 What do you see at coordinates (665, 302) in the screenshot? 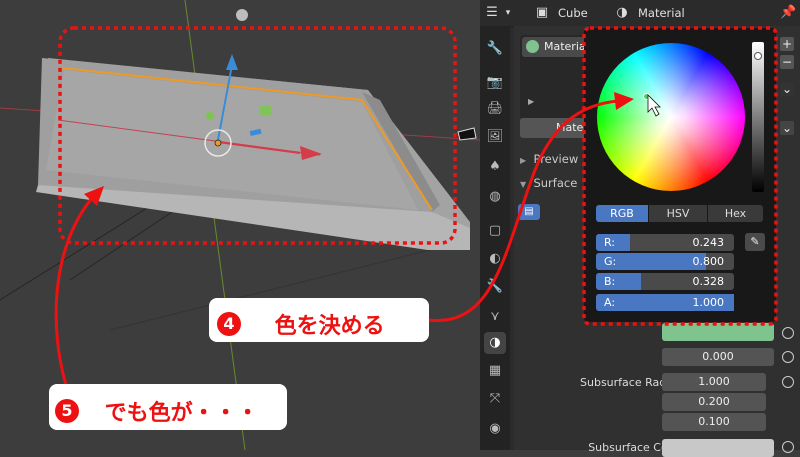
I see `channel-a: A: 1.000` at bounding box center [665, 302].